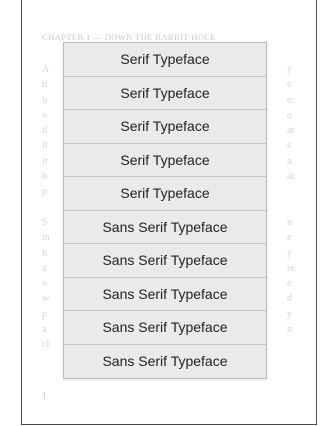 Image resolution: width=320 pixels, height=426 pixels. I want to click on text-fragment: tl, so click(45, 131).